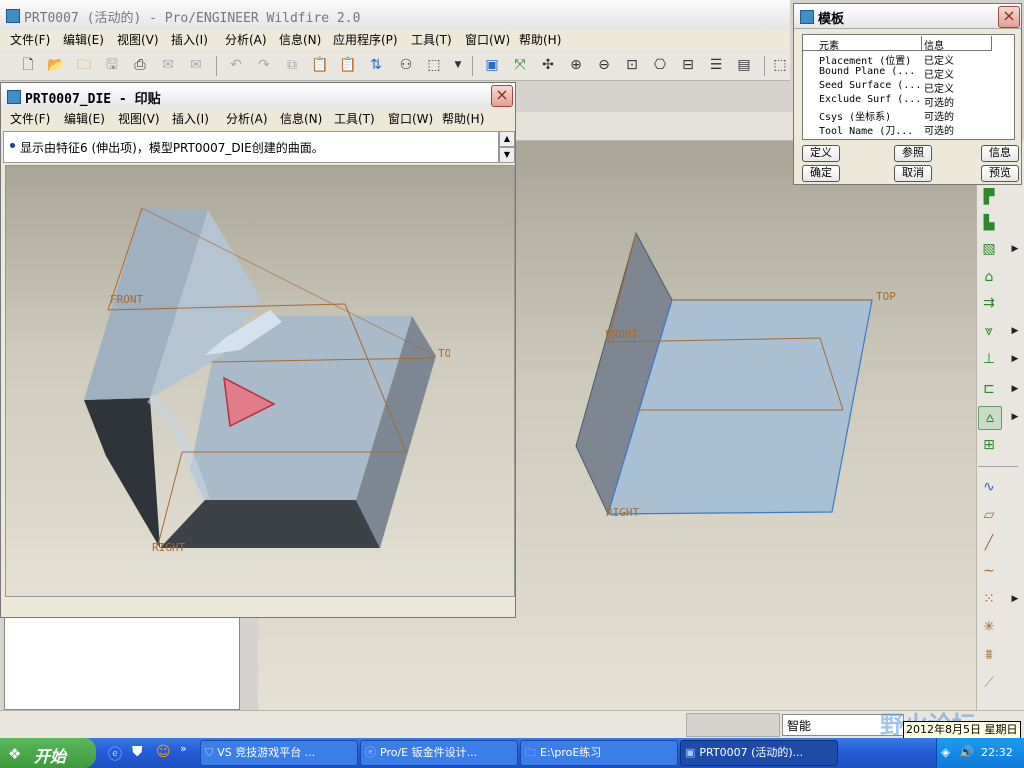 The image size is (1024, 768). Describe the element at coordinates (30, 119) in the screenshot. I see `die-menu-file: 文件(F)` at that location.